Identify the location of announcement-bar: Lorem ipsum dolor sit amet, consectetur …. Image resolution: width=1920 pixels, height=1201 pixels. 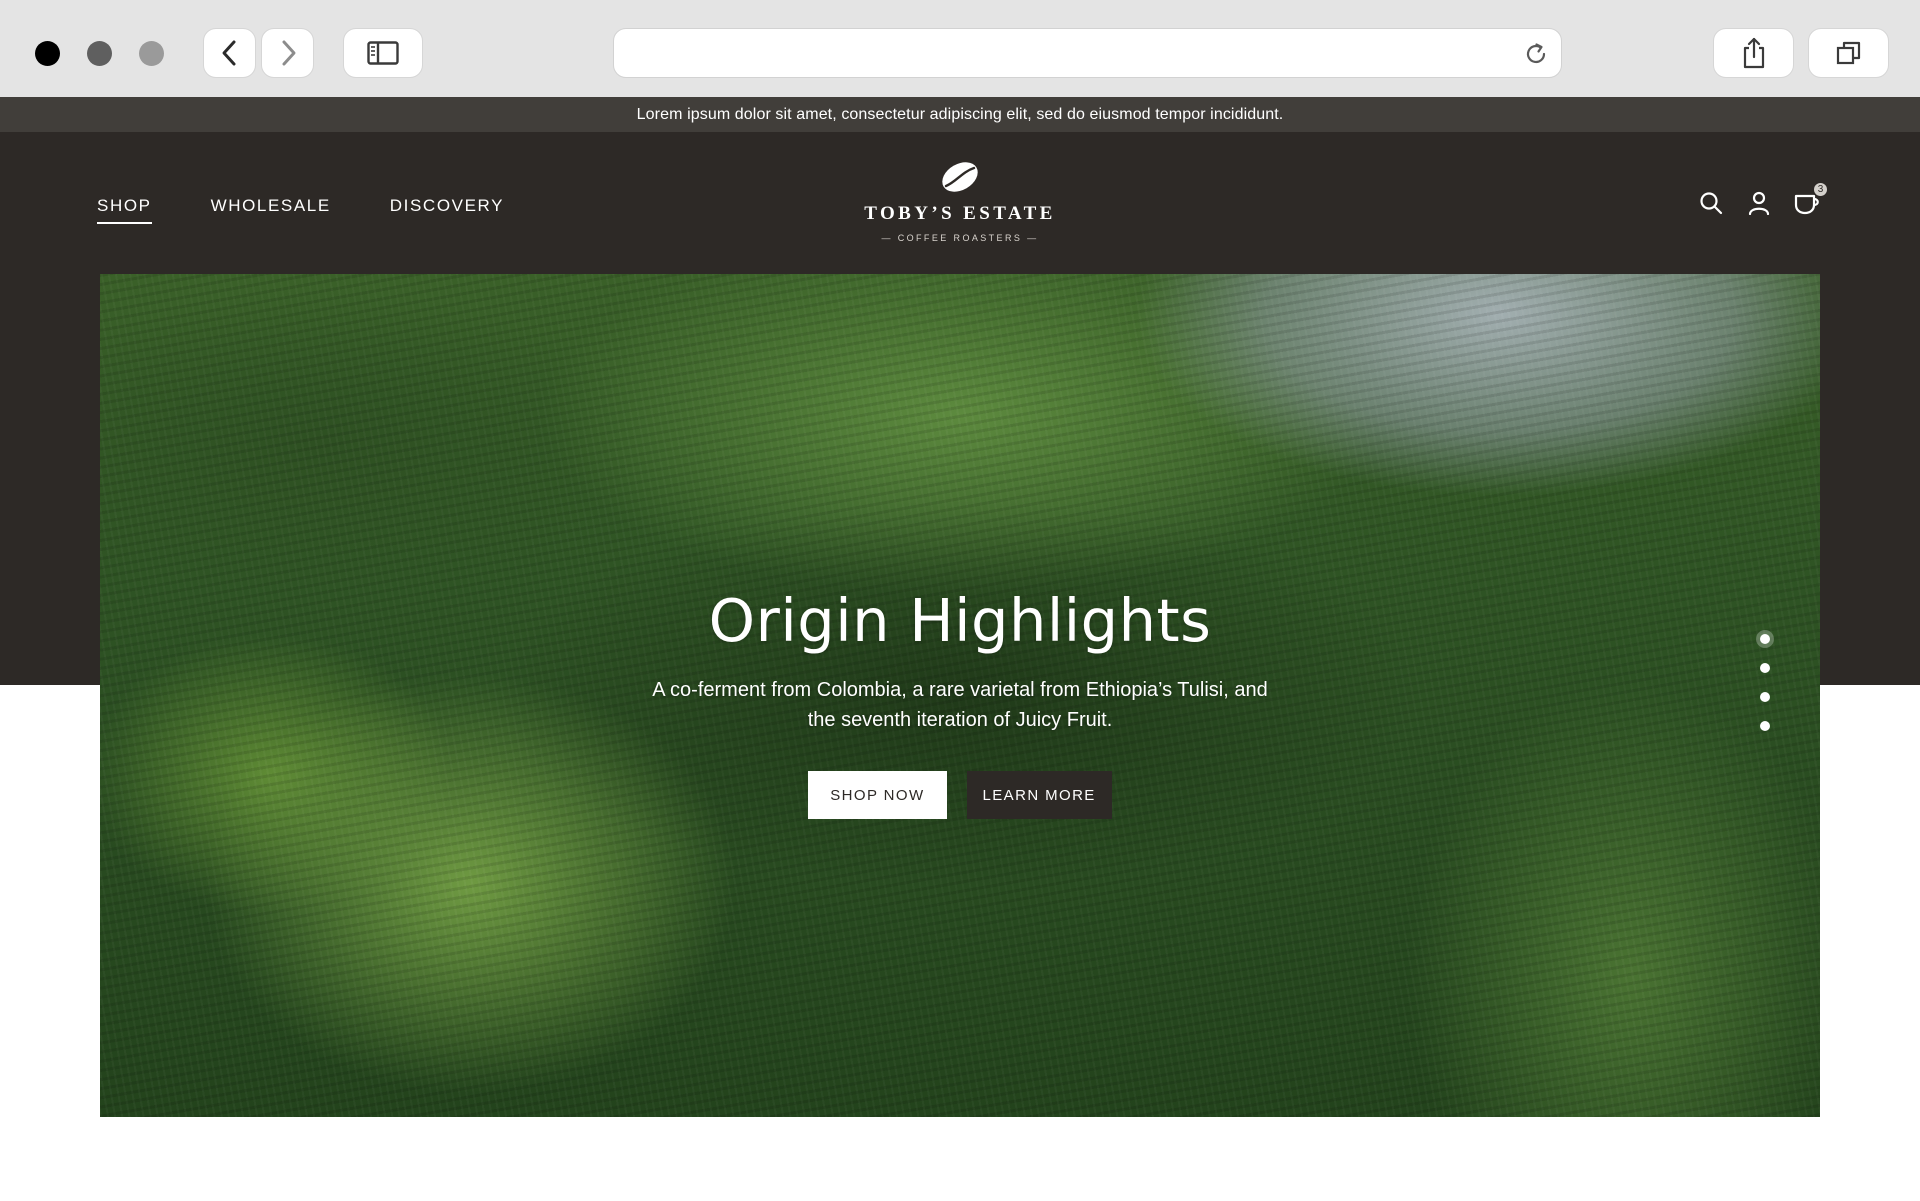
(960, 114).